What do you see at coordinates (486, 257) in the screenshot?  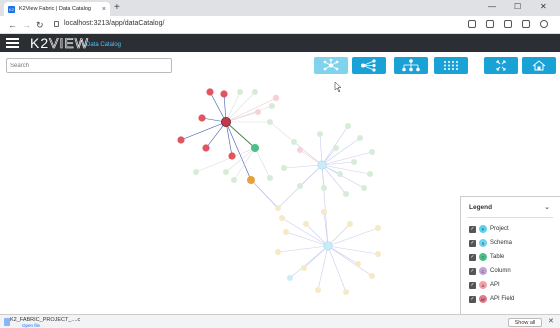 I see `legend-item-table: ✓ T Table` at bounding box center [486, 257].